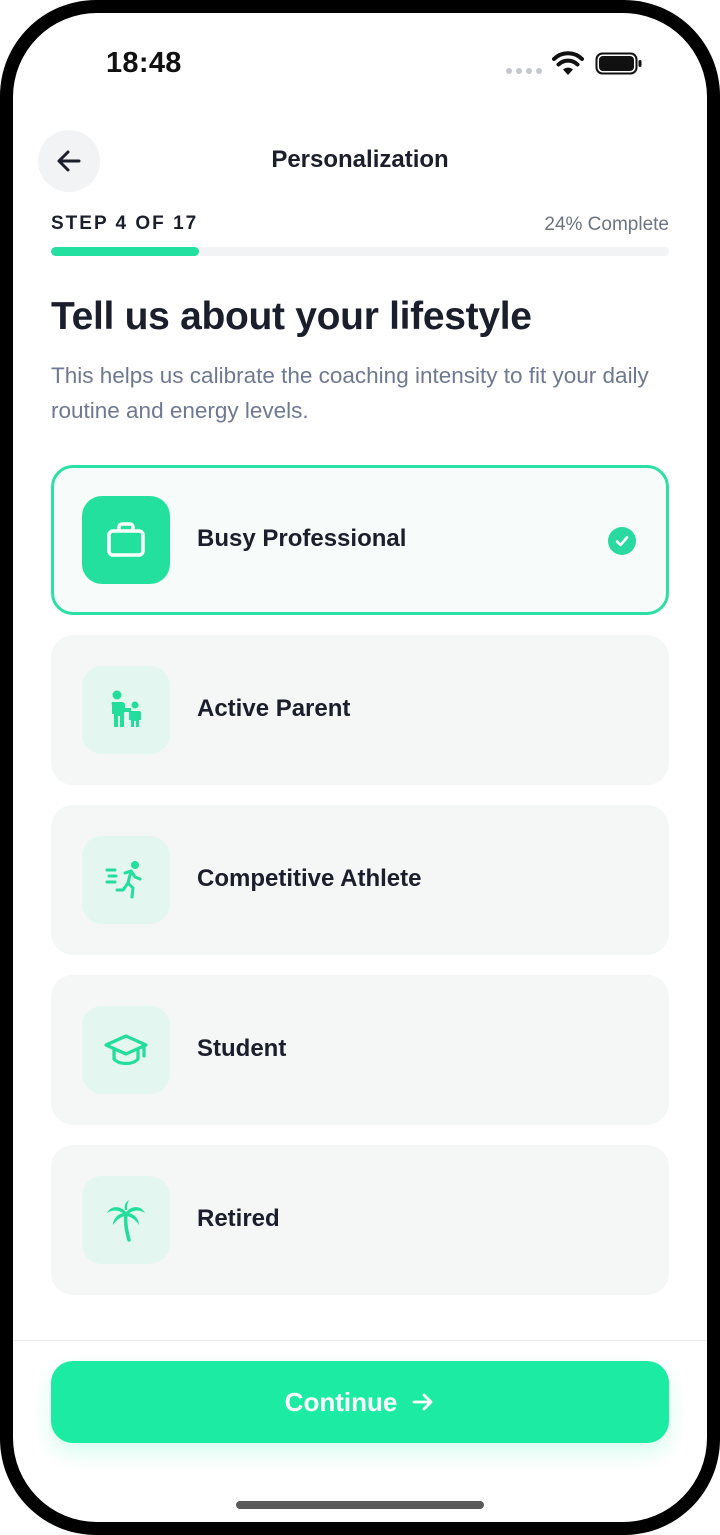  What do you see at coordinates (360, 1220) in the screenshot?
I see `option-retired: Retired` at bounding box center [360, 1220].